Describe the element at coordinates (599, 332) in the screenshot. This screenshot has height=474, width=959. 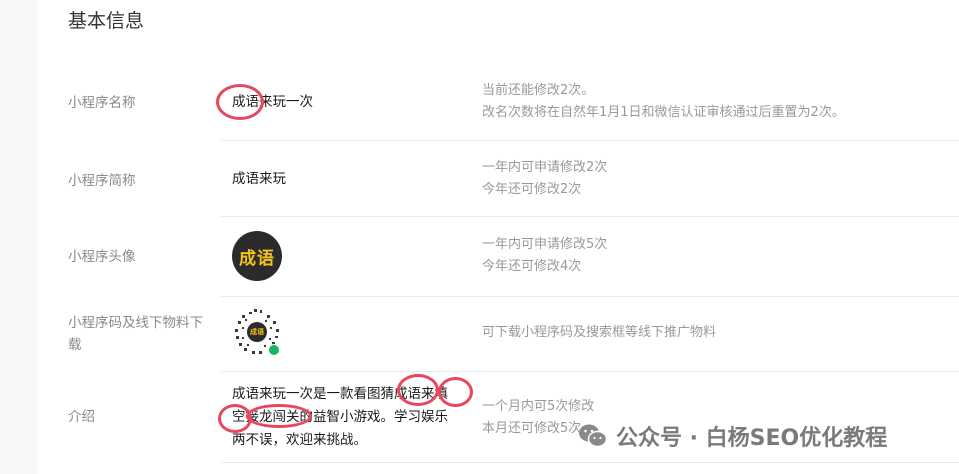
I see `qrcode-desc: 可下载小程序码及搜索框等线下推广物料` at that location.